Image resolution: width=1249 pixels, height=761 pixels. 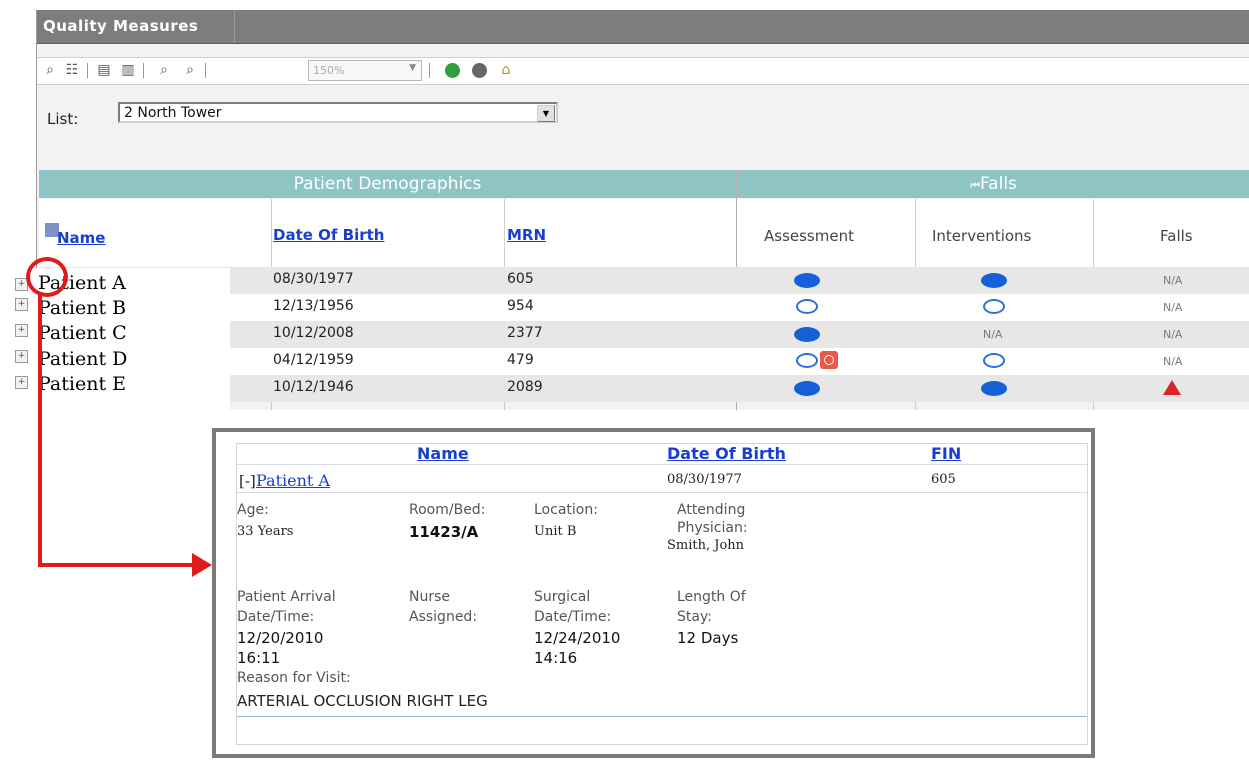 What do you see at coordinates (809, 236) in the screenshot?
I see `column-header-assessment: Assessment` at bounding box center [809, 236].